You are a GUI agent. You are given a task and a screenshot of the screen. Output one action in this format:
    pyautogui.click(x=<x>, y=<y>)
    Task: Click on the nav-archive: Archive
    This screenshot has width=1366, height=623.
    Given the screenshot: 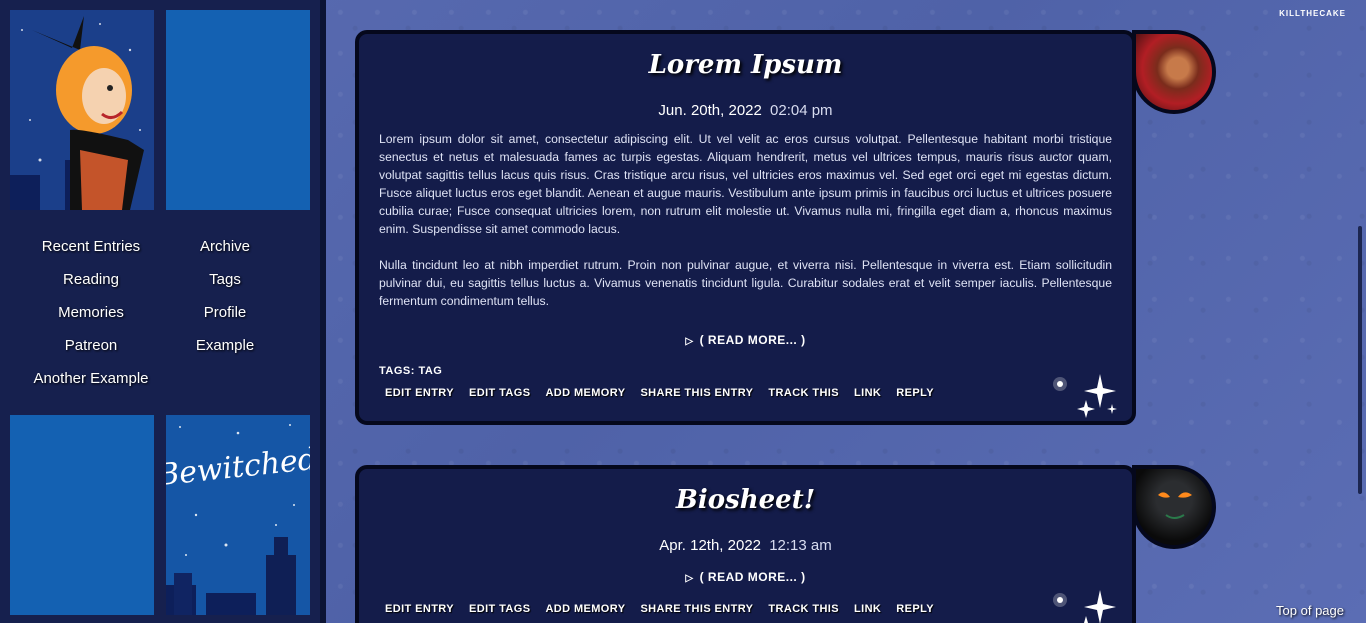 What is the action you would take?
    pyautogui.click(x=225, y=246)
    